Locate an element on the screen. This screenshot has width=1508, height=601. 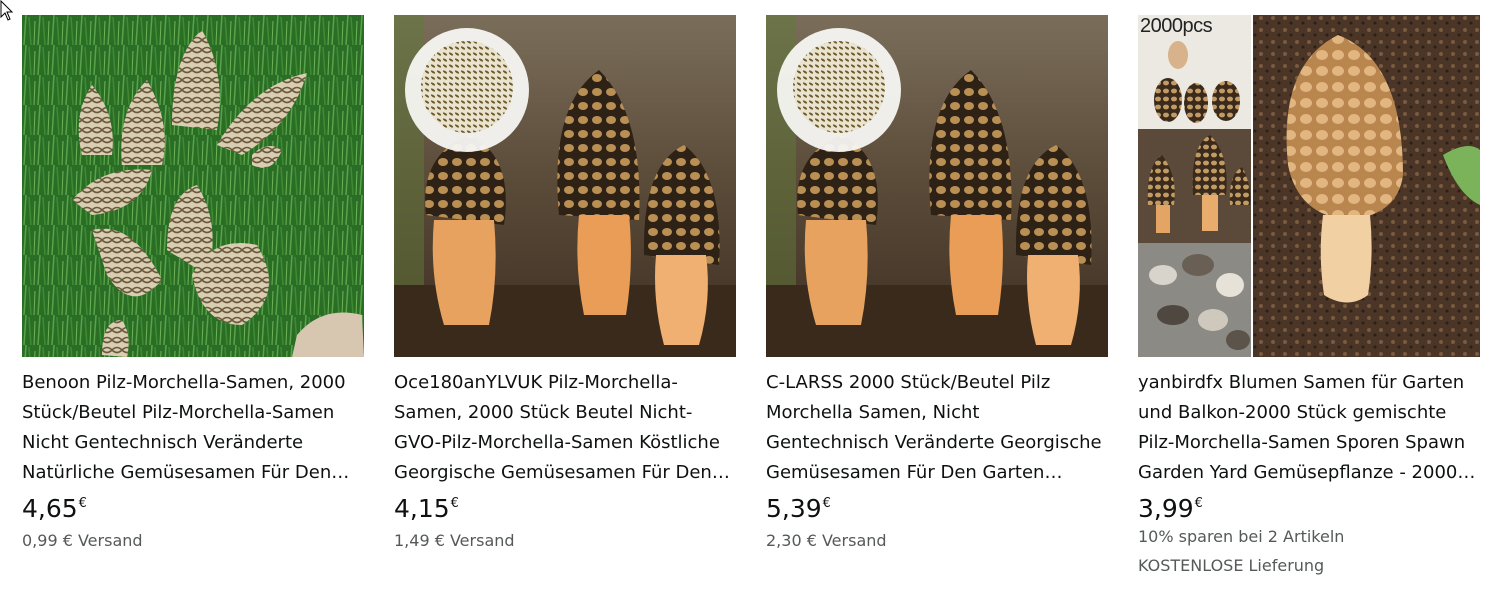
shipping-info: 1,49 € Versand is located at coordinates (454, 540).